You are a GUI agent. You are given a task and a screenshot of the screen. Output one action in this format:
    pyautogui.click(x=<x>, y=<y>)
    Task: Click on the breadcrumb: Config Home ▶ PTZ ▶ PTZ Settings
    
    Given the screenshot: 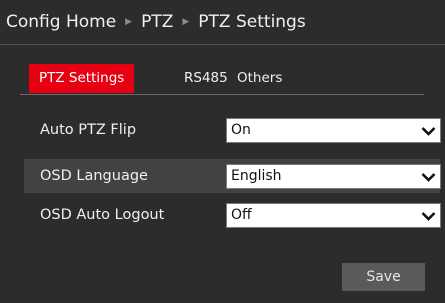 What is the action you would take?
    pyautogui.click(x=222, y=22)
    